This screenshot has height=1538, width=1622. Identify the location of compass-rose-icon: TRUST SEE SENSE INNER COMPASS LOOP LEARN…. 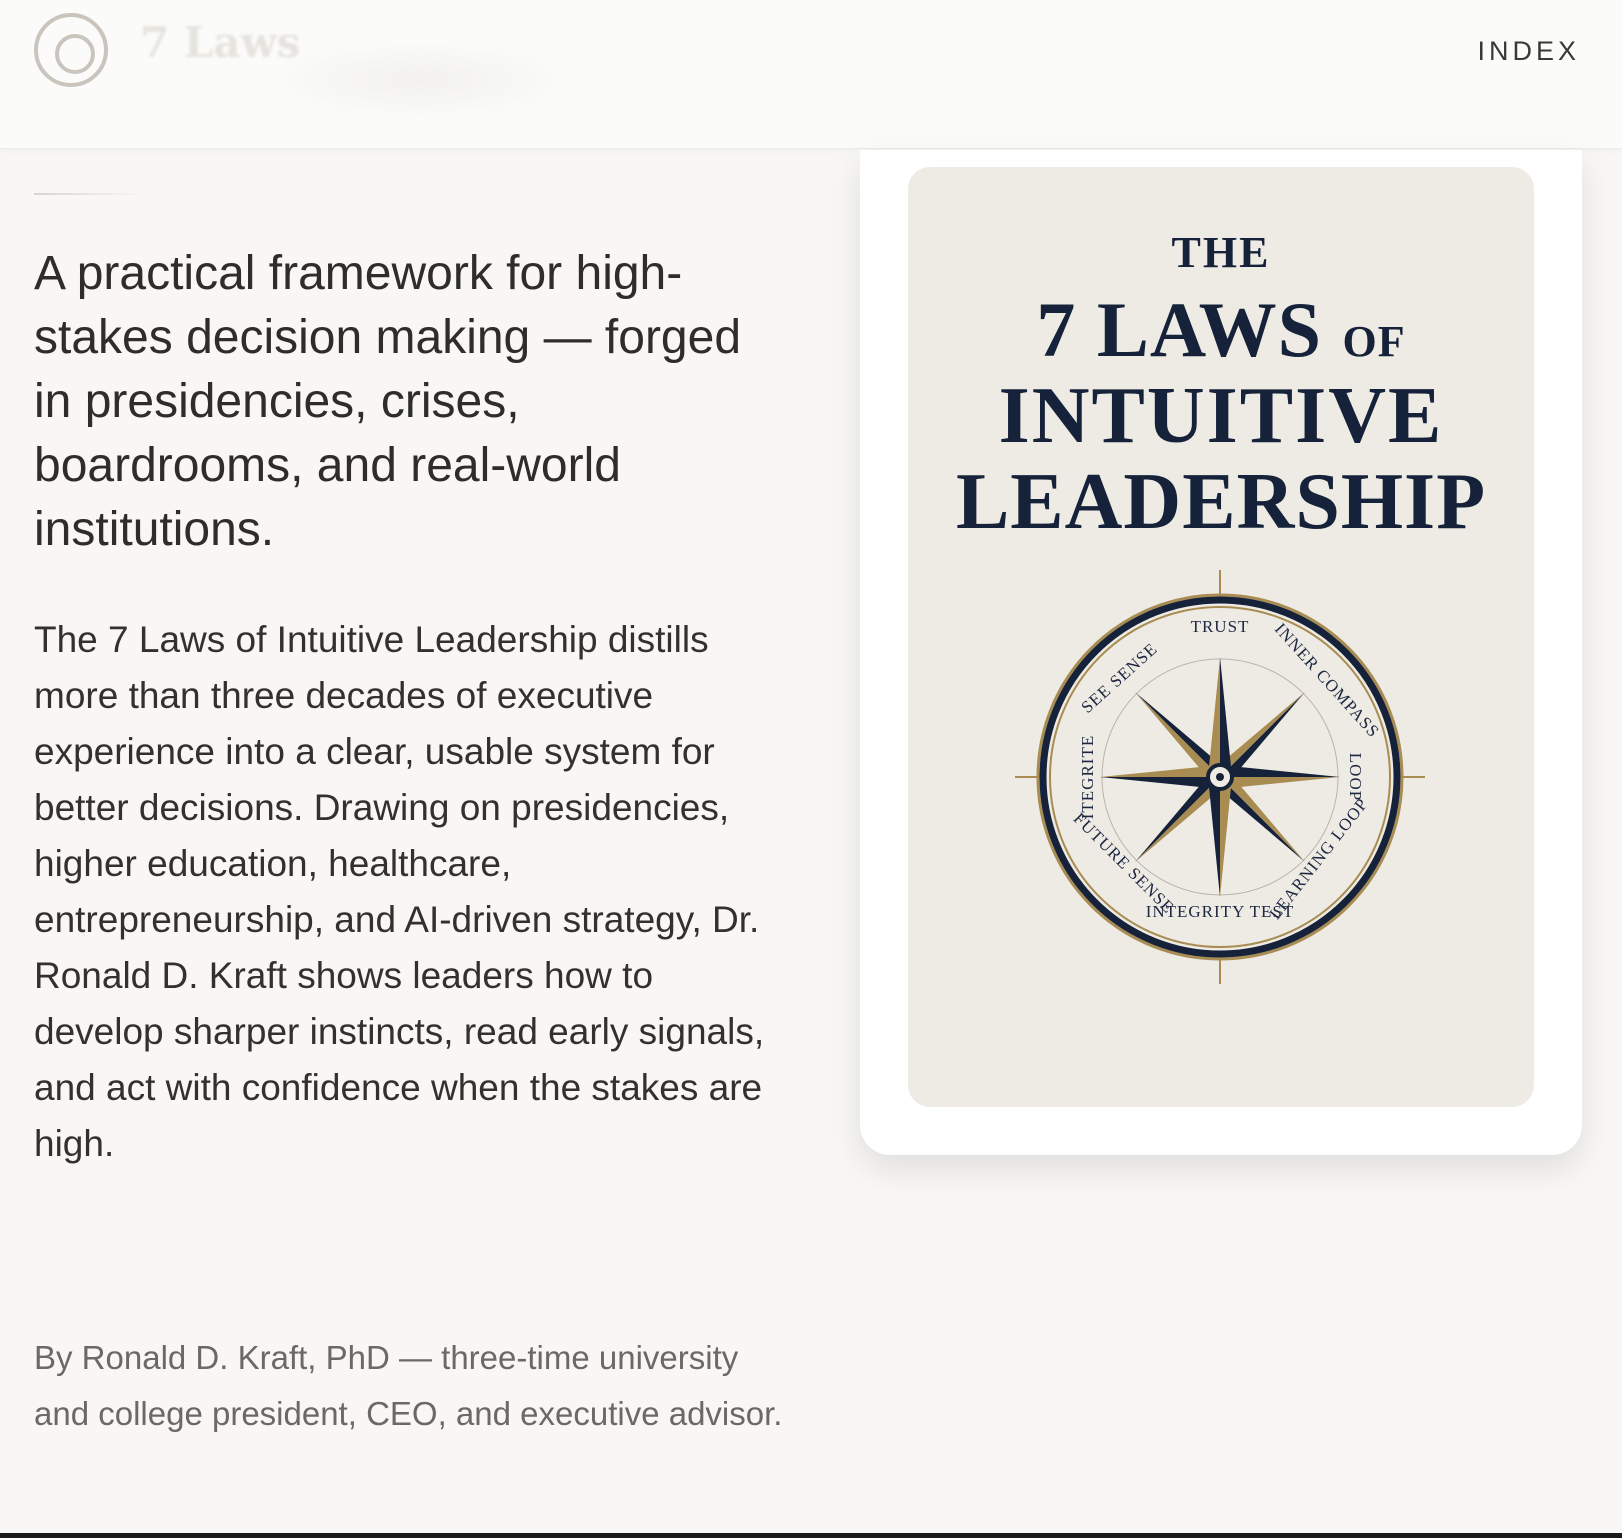
(1220, 777).